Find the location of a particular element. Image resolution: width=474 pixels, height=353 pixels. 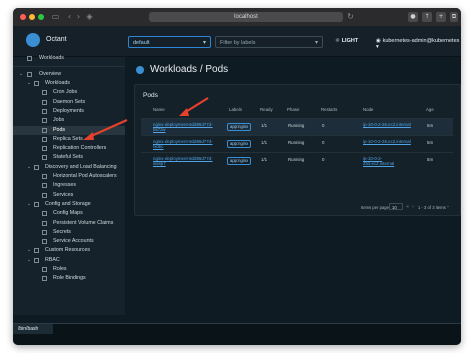

browser-toolbar: ▭ ‹ › ◈ localhost ↻ ● ↑ + ⧉ is located at coordinates (237, 17).